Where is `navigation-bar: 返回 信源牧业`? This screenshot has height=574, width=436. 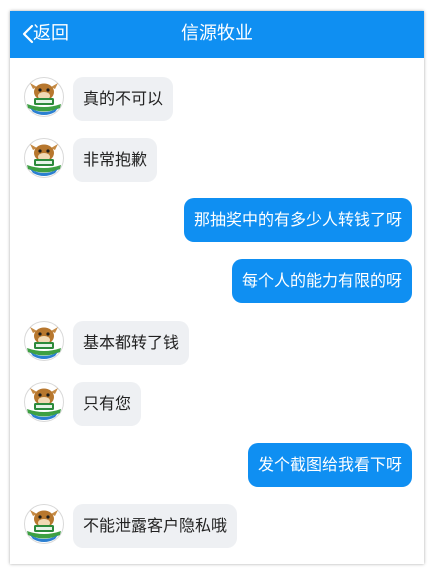 navigation-bar: 返回 信源牧业 is located at coordinates (217, 34).